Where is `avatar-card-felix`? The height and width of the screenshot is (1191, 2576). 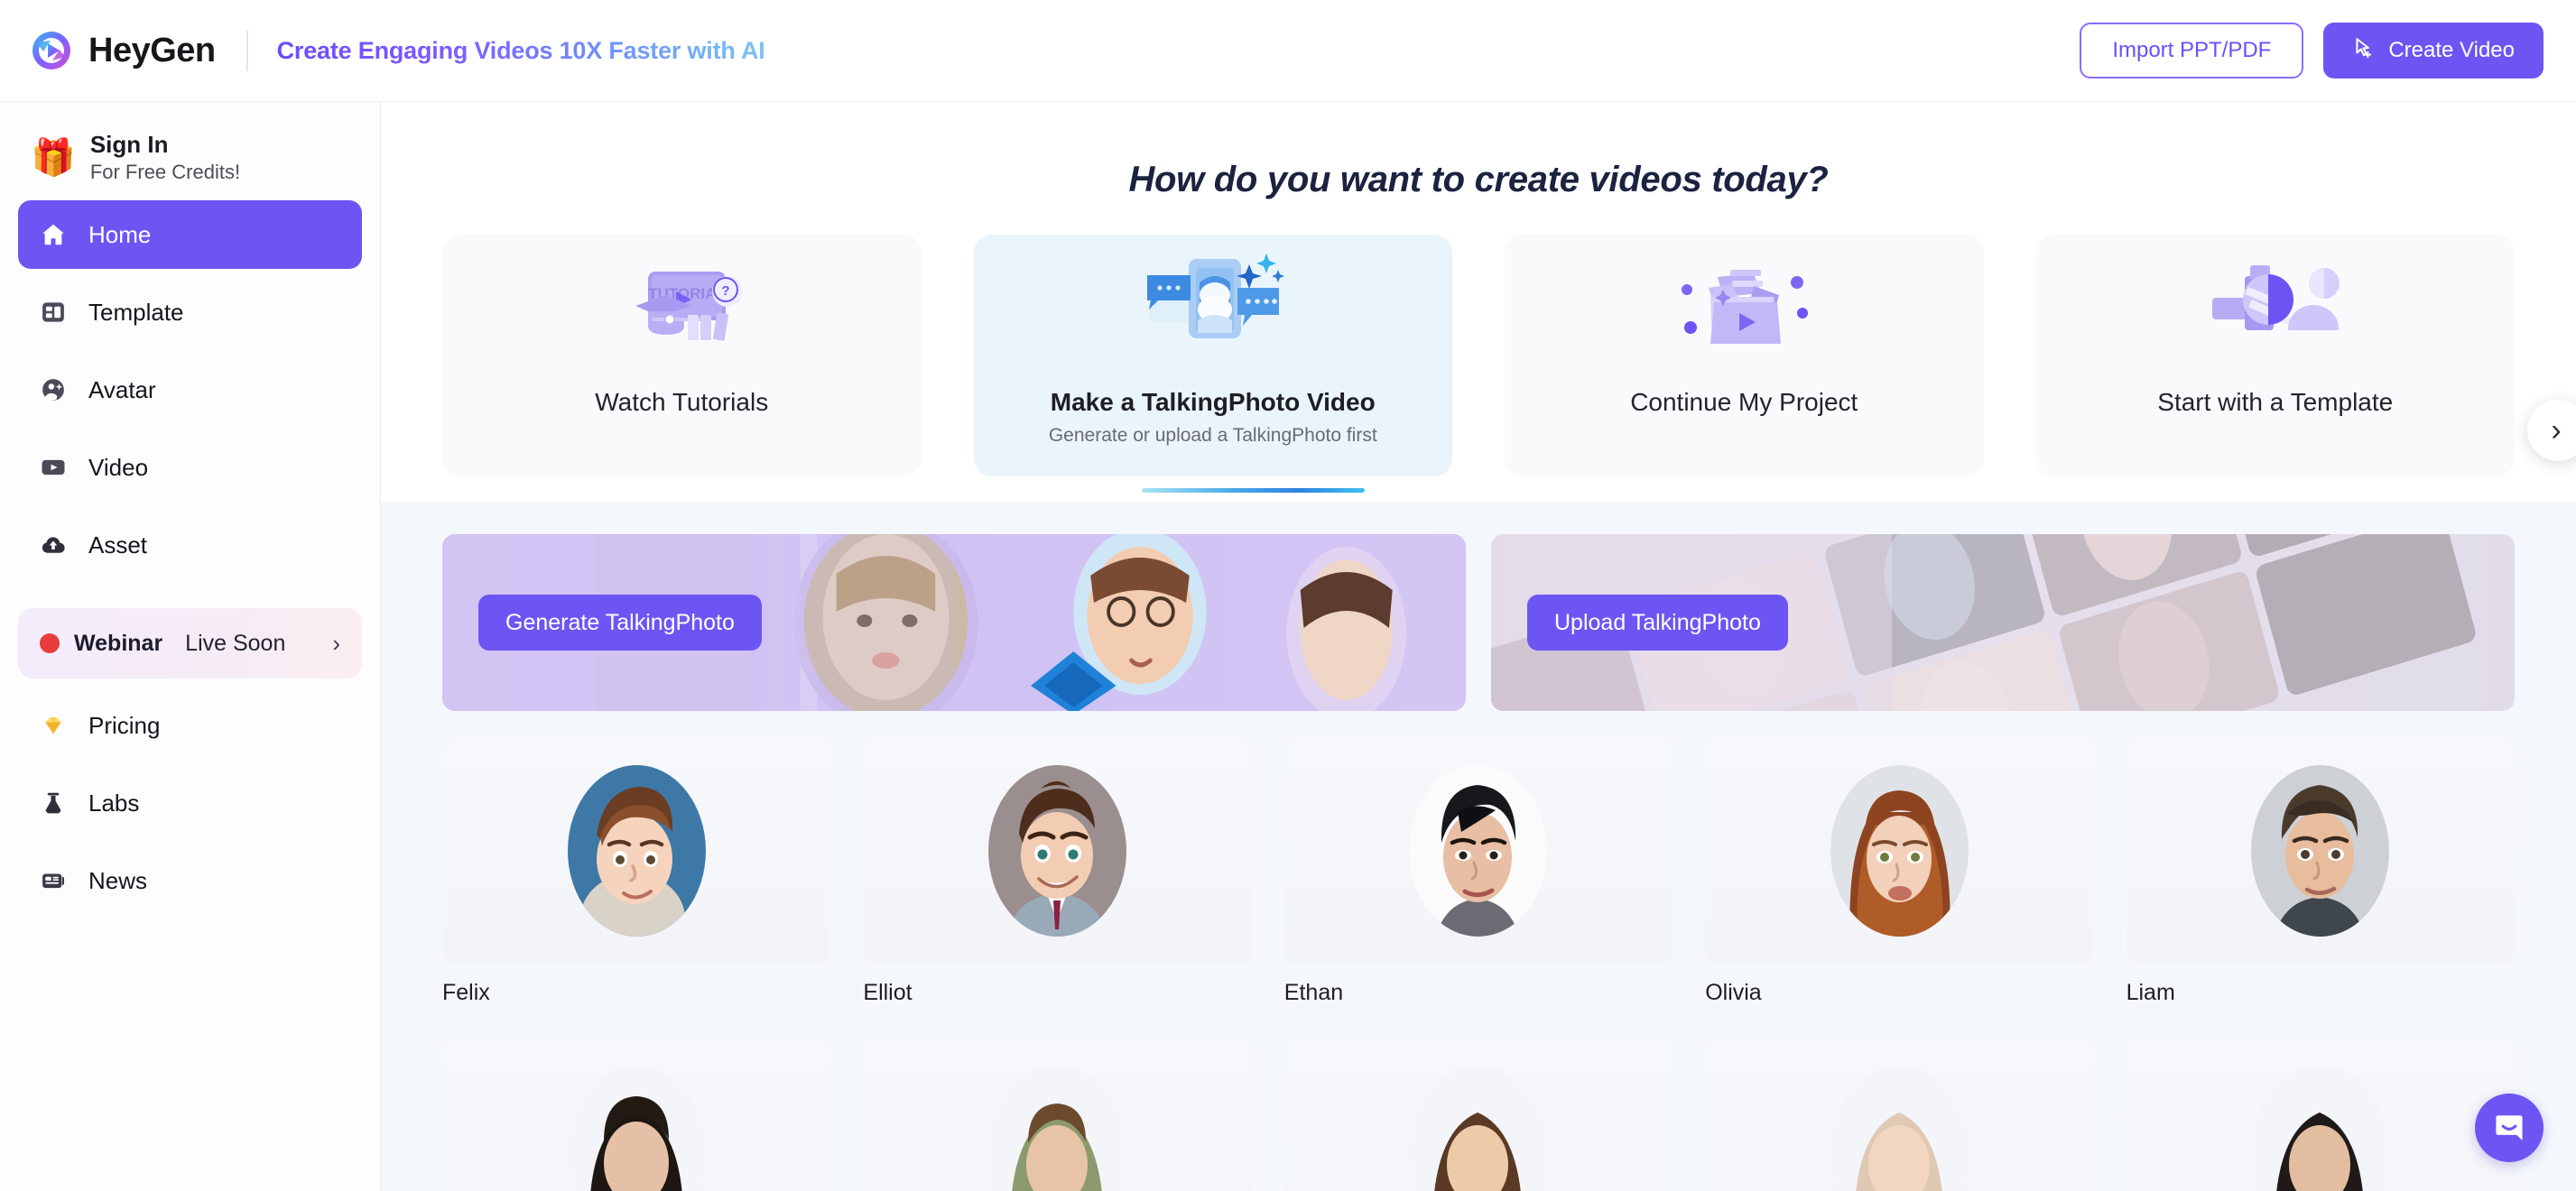
avatar-card-felix is located at coordinates (636, 851).